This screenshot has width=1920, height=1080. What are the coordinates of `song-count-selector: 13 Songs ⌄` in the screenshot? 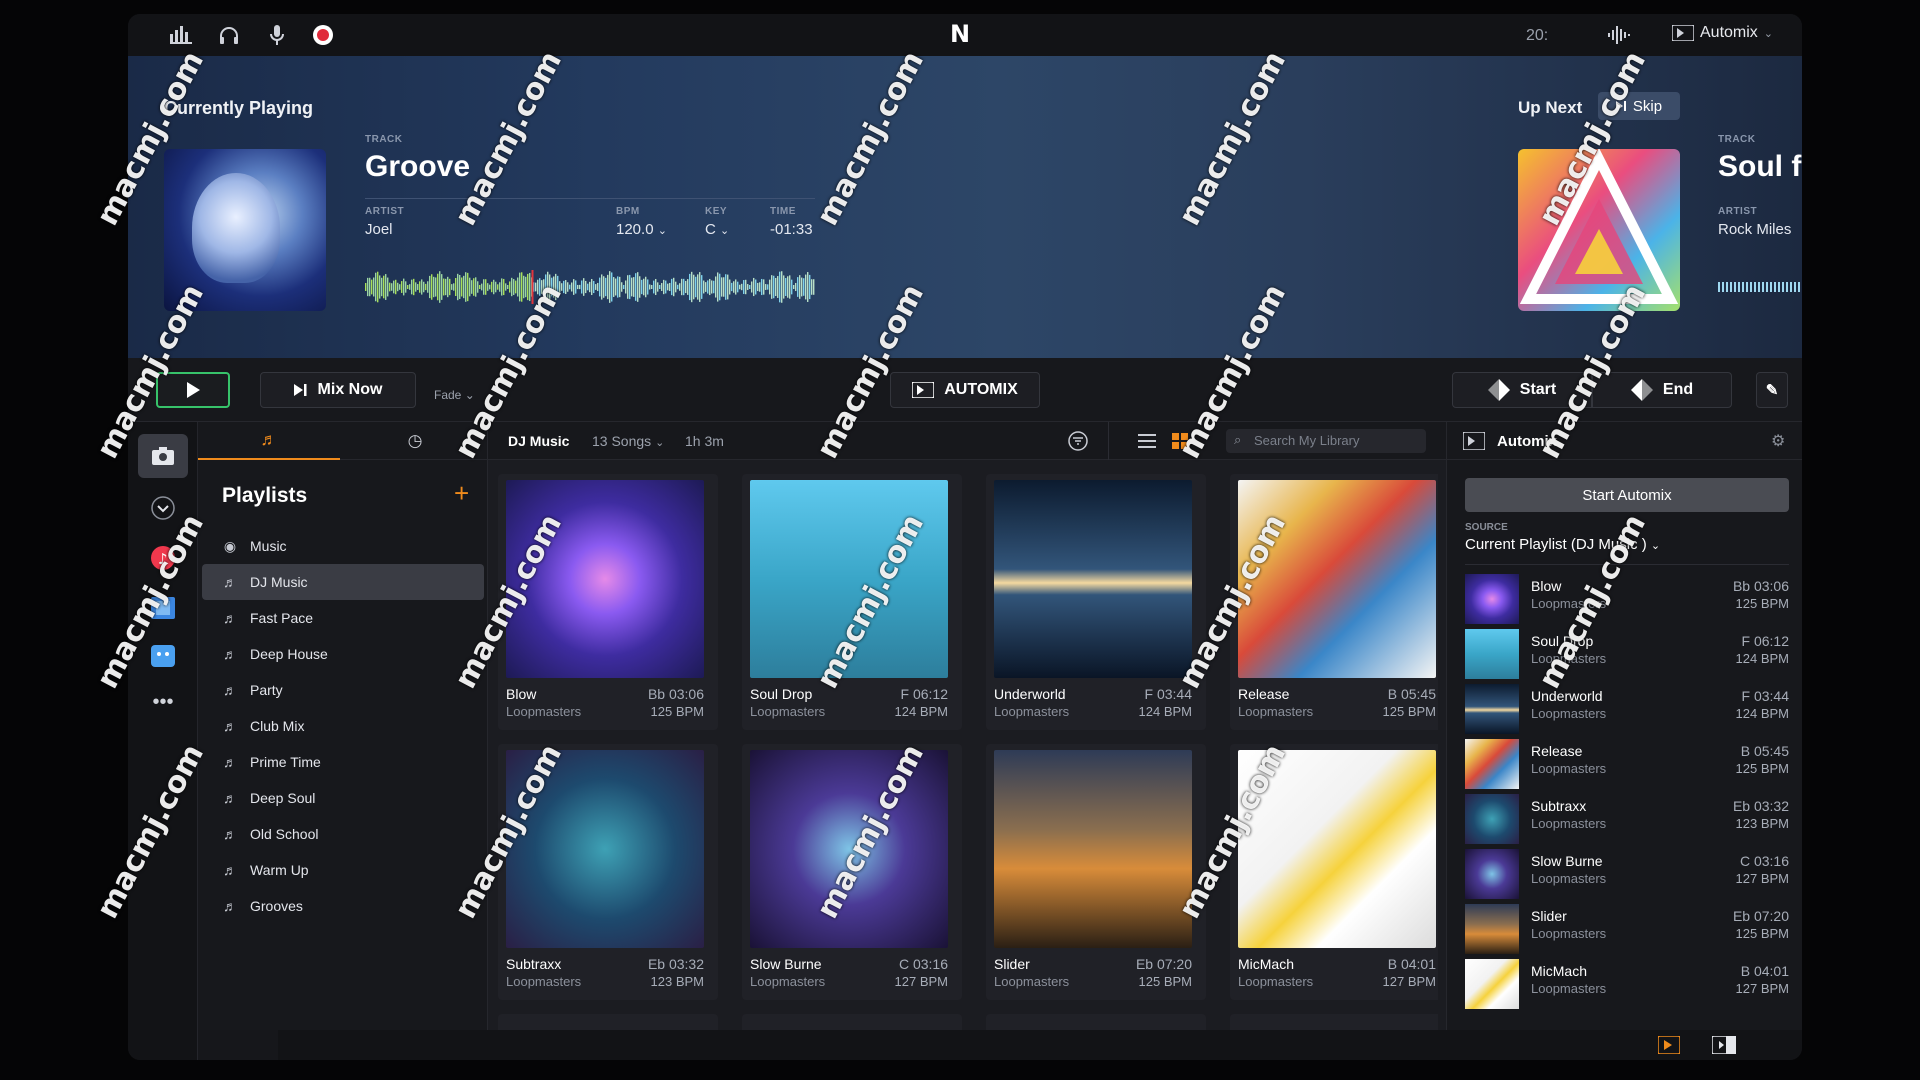 It's located at (628, 441).